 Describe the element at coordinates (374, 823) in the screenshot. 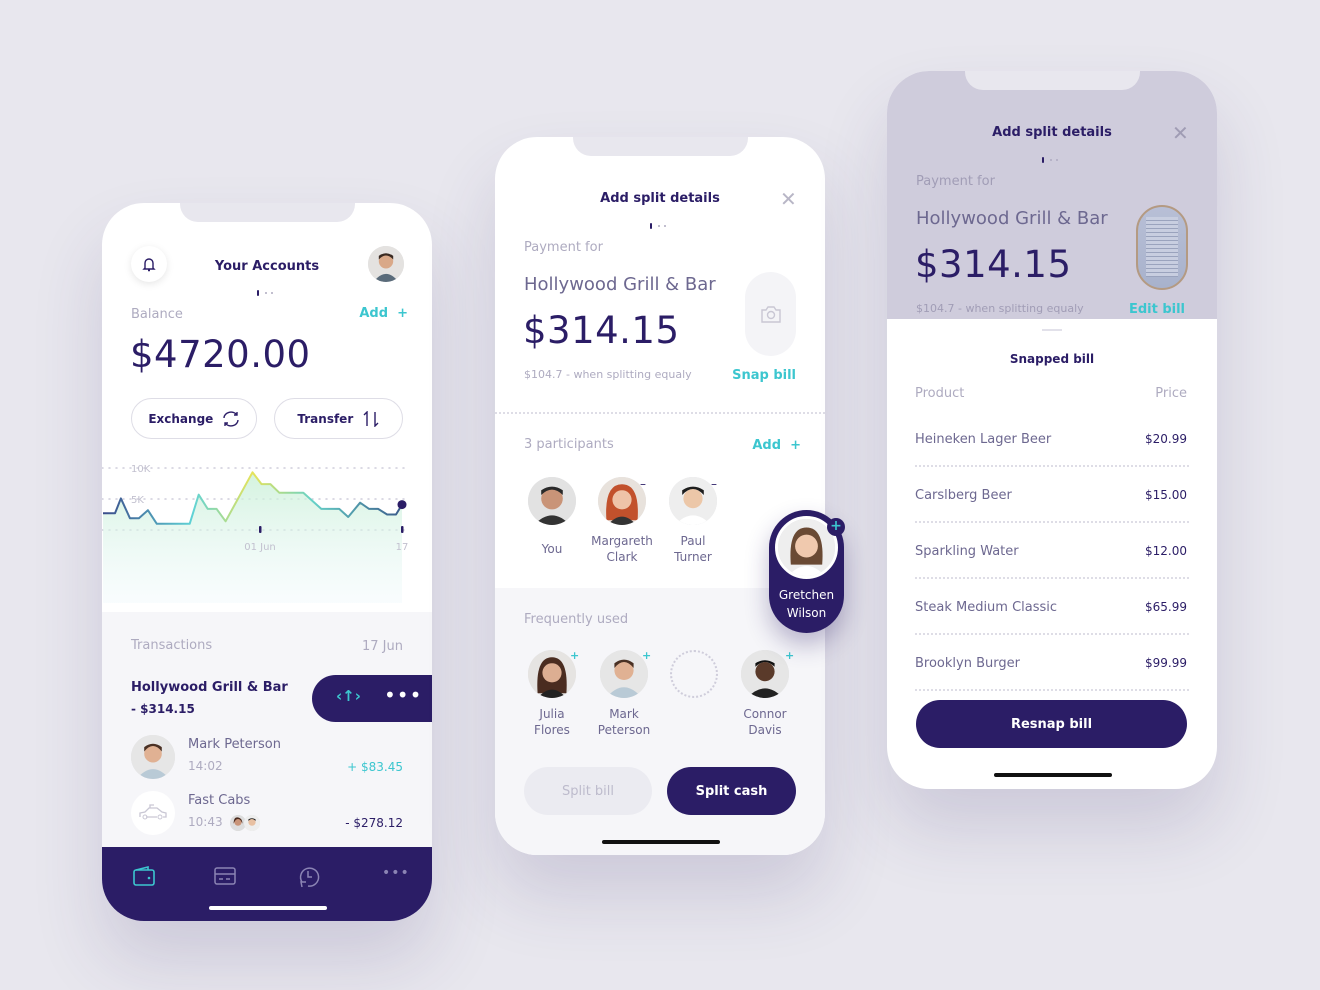

I see `transaction-amount: - $278.12` at that location.